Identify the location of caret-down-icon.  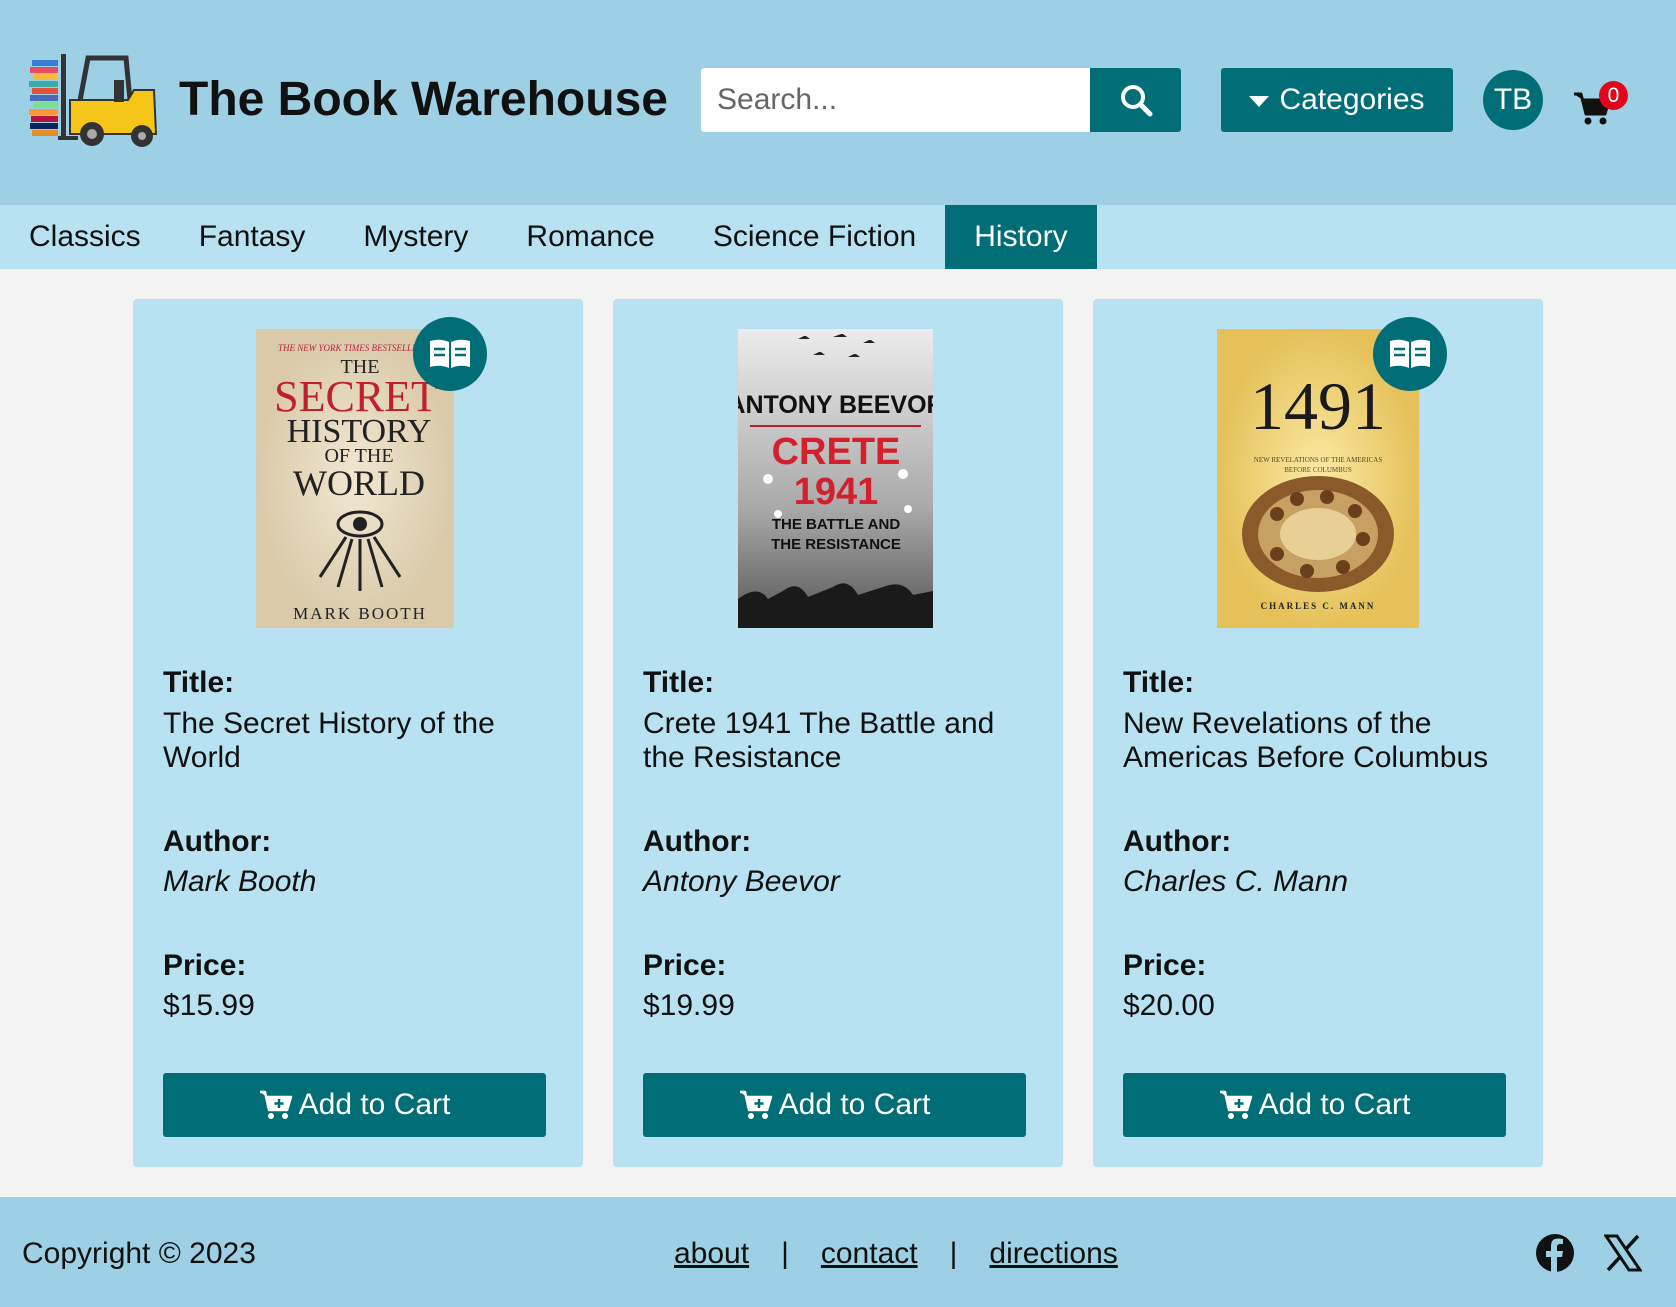
(1259, 101).